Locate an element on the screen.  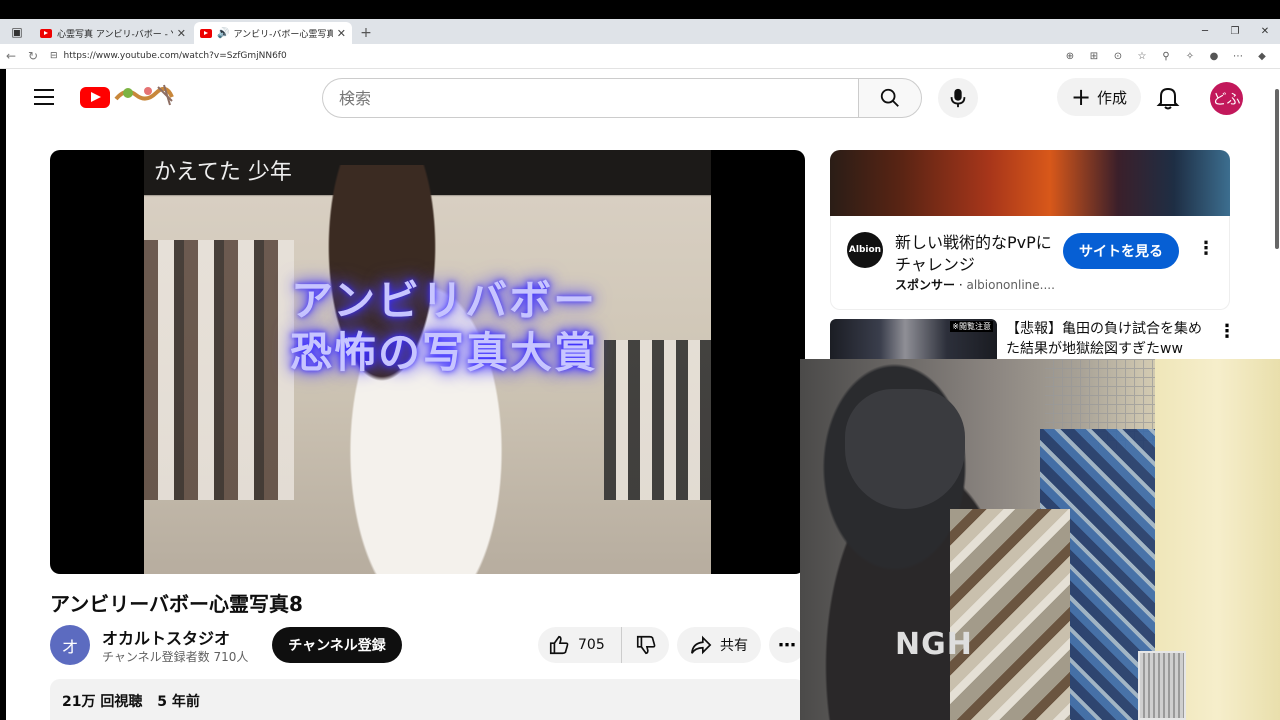
extensions-icon: ⚲ is located at coordinates (1166, 56).